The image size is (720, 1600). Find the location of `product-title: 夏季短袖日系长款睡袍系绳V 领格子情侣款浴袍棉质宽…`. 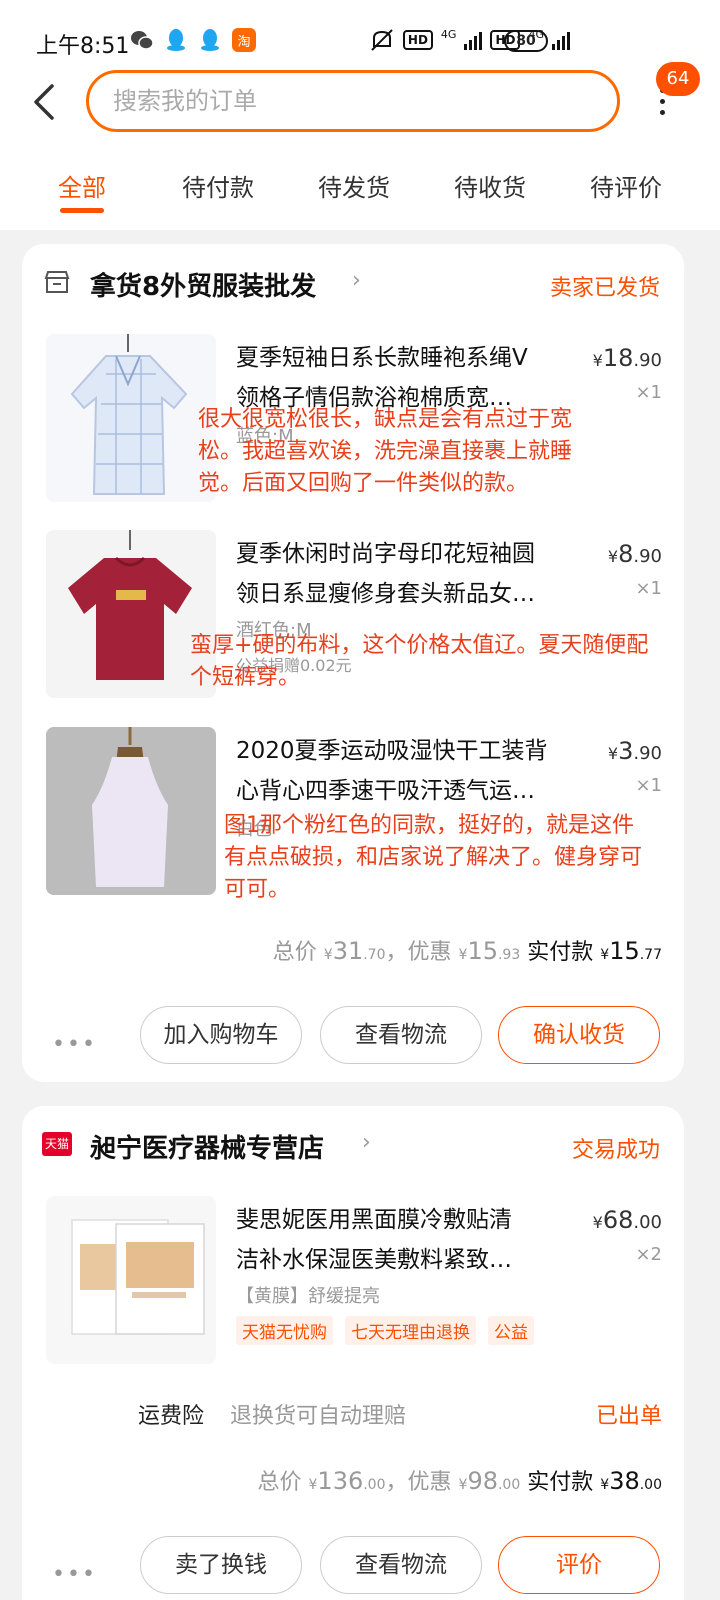

product-title: 夏季短袖日系长款睡袍系绳V 领格子情侣款浴袍棉质宽… is located at coordinates (406, 378).